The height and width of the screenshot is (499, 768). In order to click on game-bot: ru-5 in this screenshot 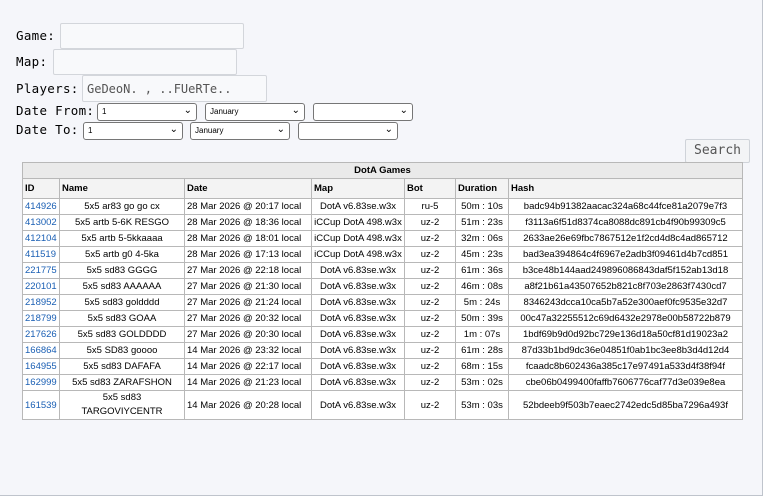, I will do `click(430, 206)`.